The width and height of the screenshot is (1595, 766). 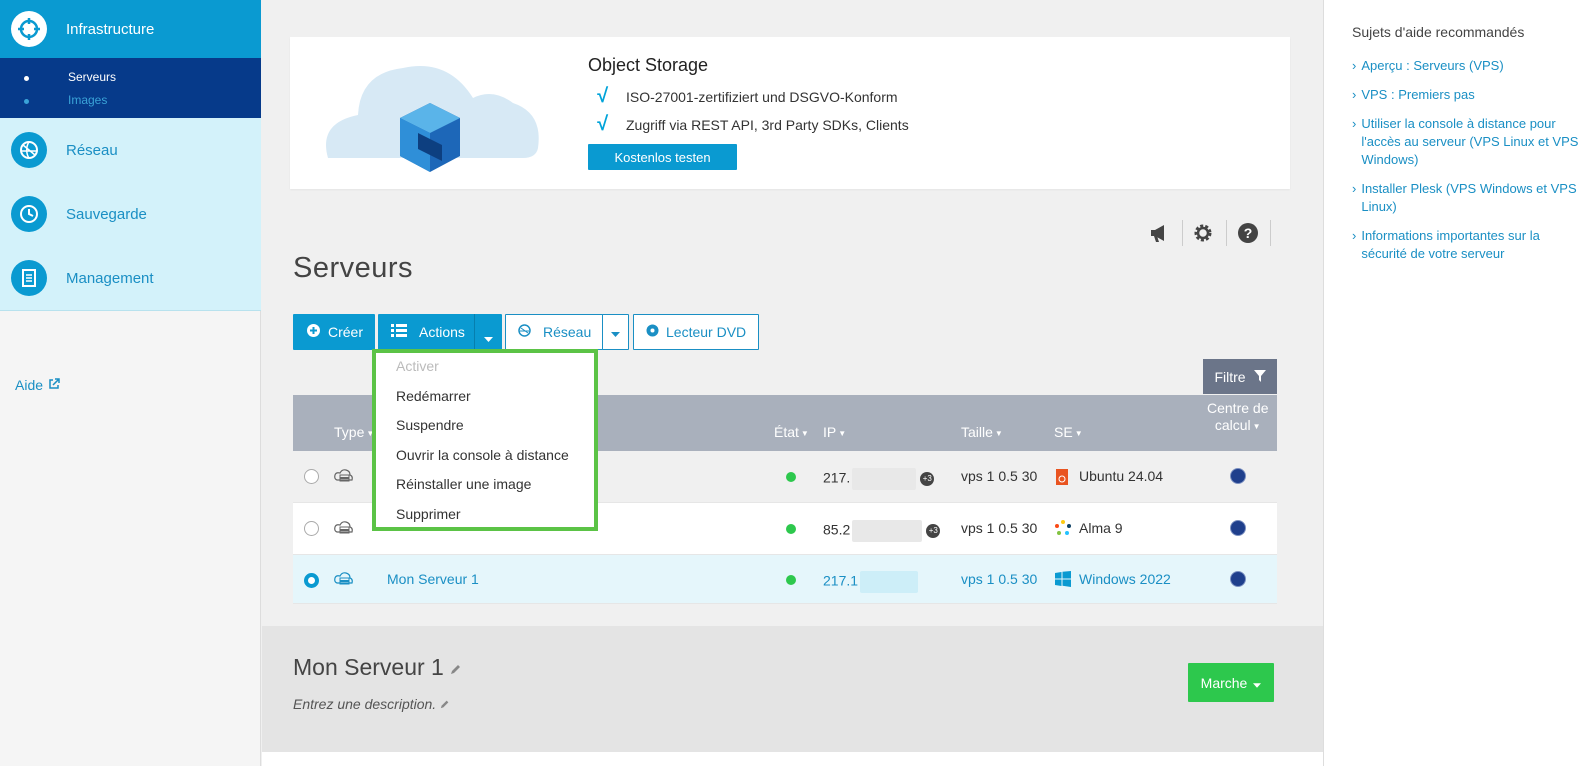 I want to click on dvd-label: Lecteur DVD, so click(x=706, y=332).